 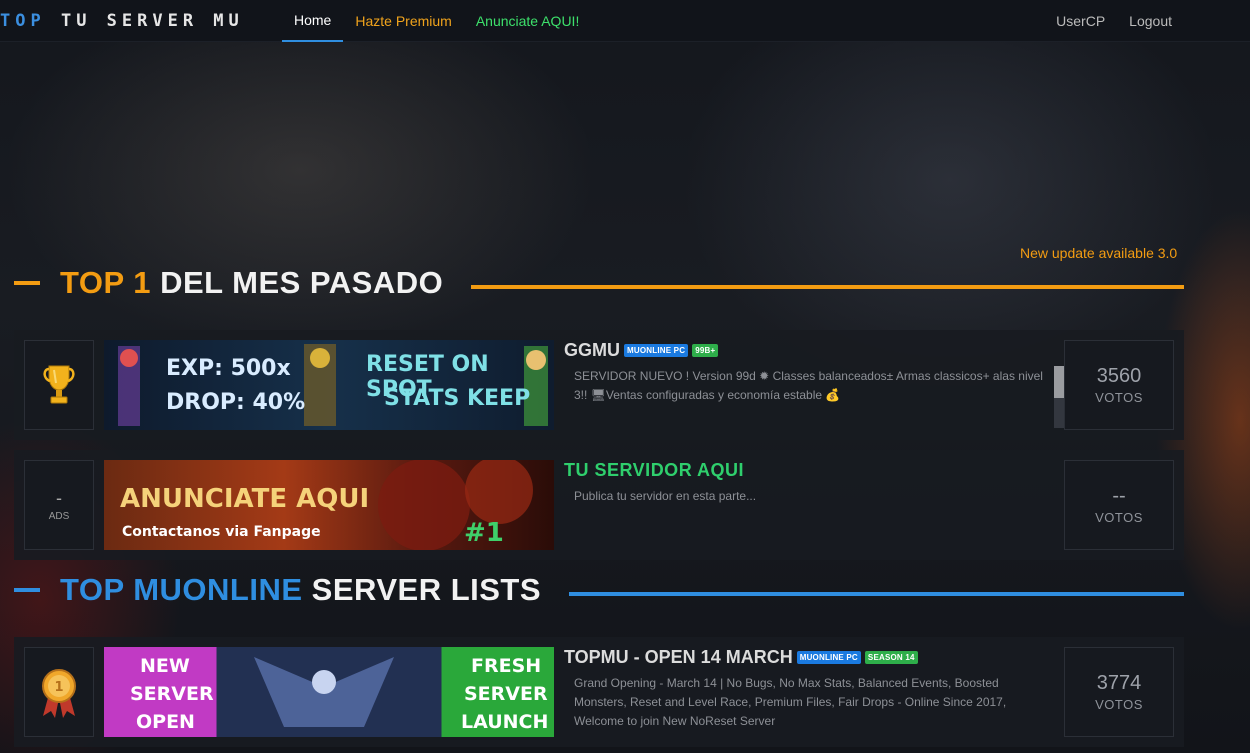 What do you see at coordinates (403, 21) in the screenshot?
I see `nav-hazte-premium: Hazte Premium` at bounding box center [403, 21].